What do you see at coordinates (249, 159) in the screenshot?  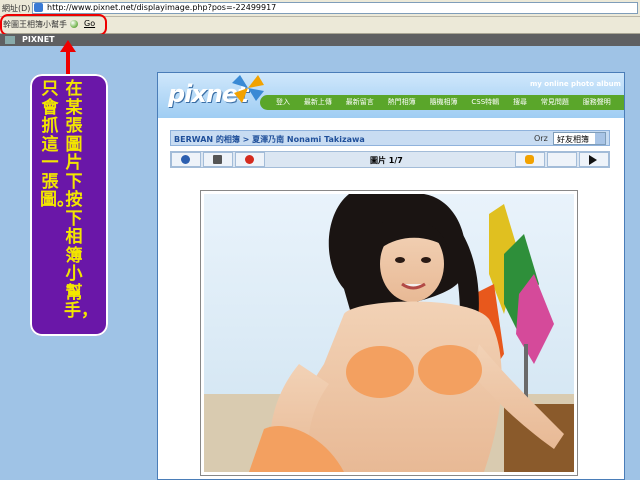 I see `report-icon` at bounding box center [249, 159].